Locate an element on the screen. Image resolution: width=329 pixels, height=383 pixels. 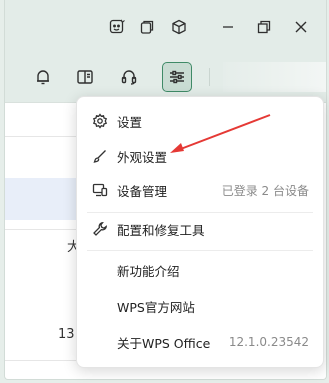
toolbar-divider is located at coordinates (209, 77).